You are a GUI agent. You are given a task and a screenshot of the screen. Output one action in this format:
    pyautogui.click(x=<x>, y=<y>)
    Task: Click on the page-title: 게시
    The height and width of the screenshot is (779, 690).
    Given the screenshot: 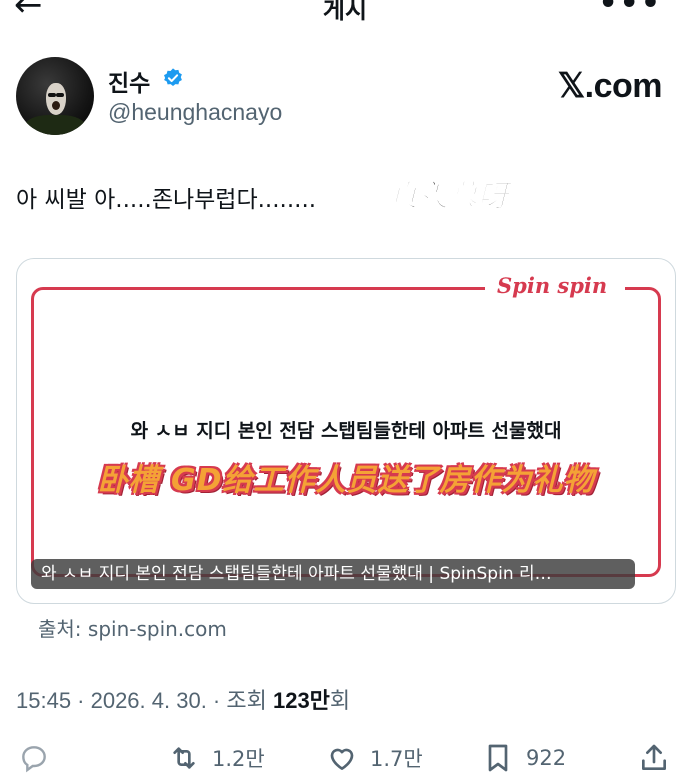 What is the action you would take?
    pyautogui.click(x=345, y=12)
    